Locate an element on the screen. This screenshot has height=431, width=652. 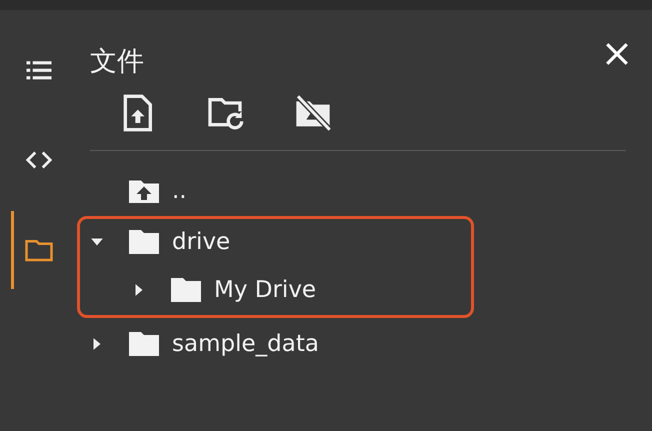
panel-title: 文件 is located at coordinates (117, 62).